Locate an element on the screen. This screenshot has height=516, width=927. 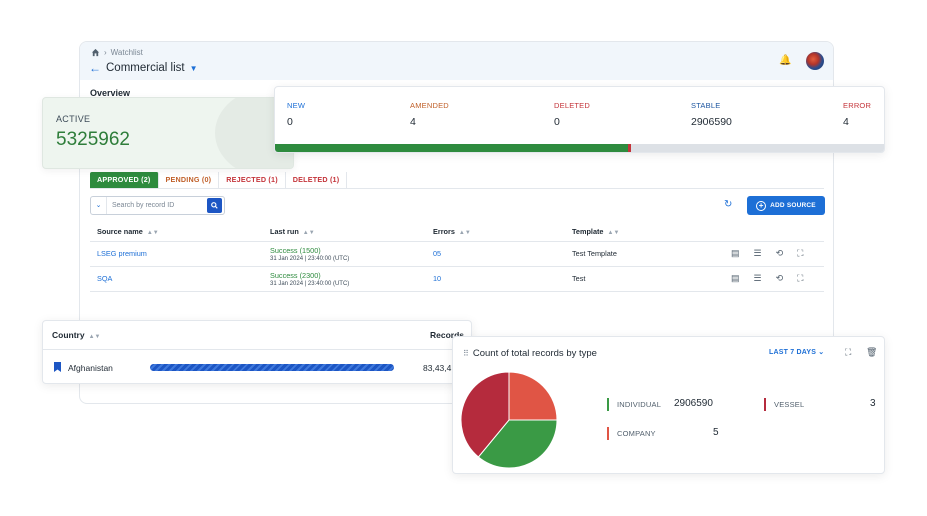
run-status: Success (2300) is located at coordinates (295, 275).